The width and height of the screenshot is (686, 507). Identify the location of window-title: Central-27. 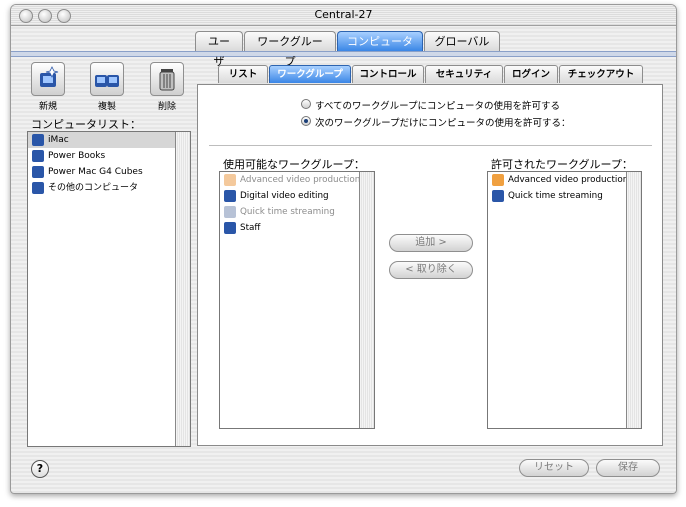
(343, 14).